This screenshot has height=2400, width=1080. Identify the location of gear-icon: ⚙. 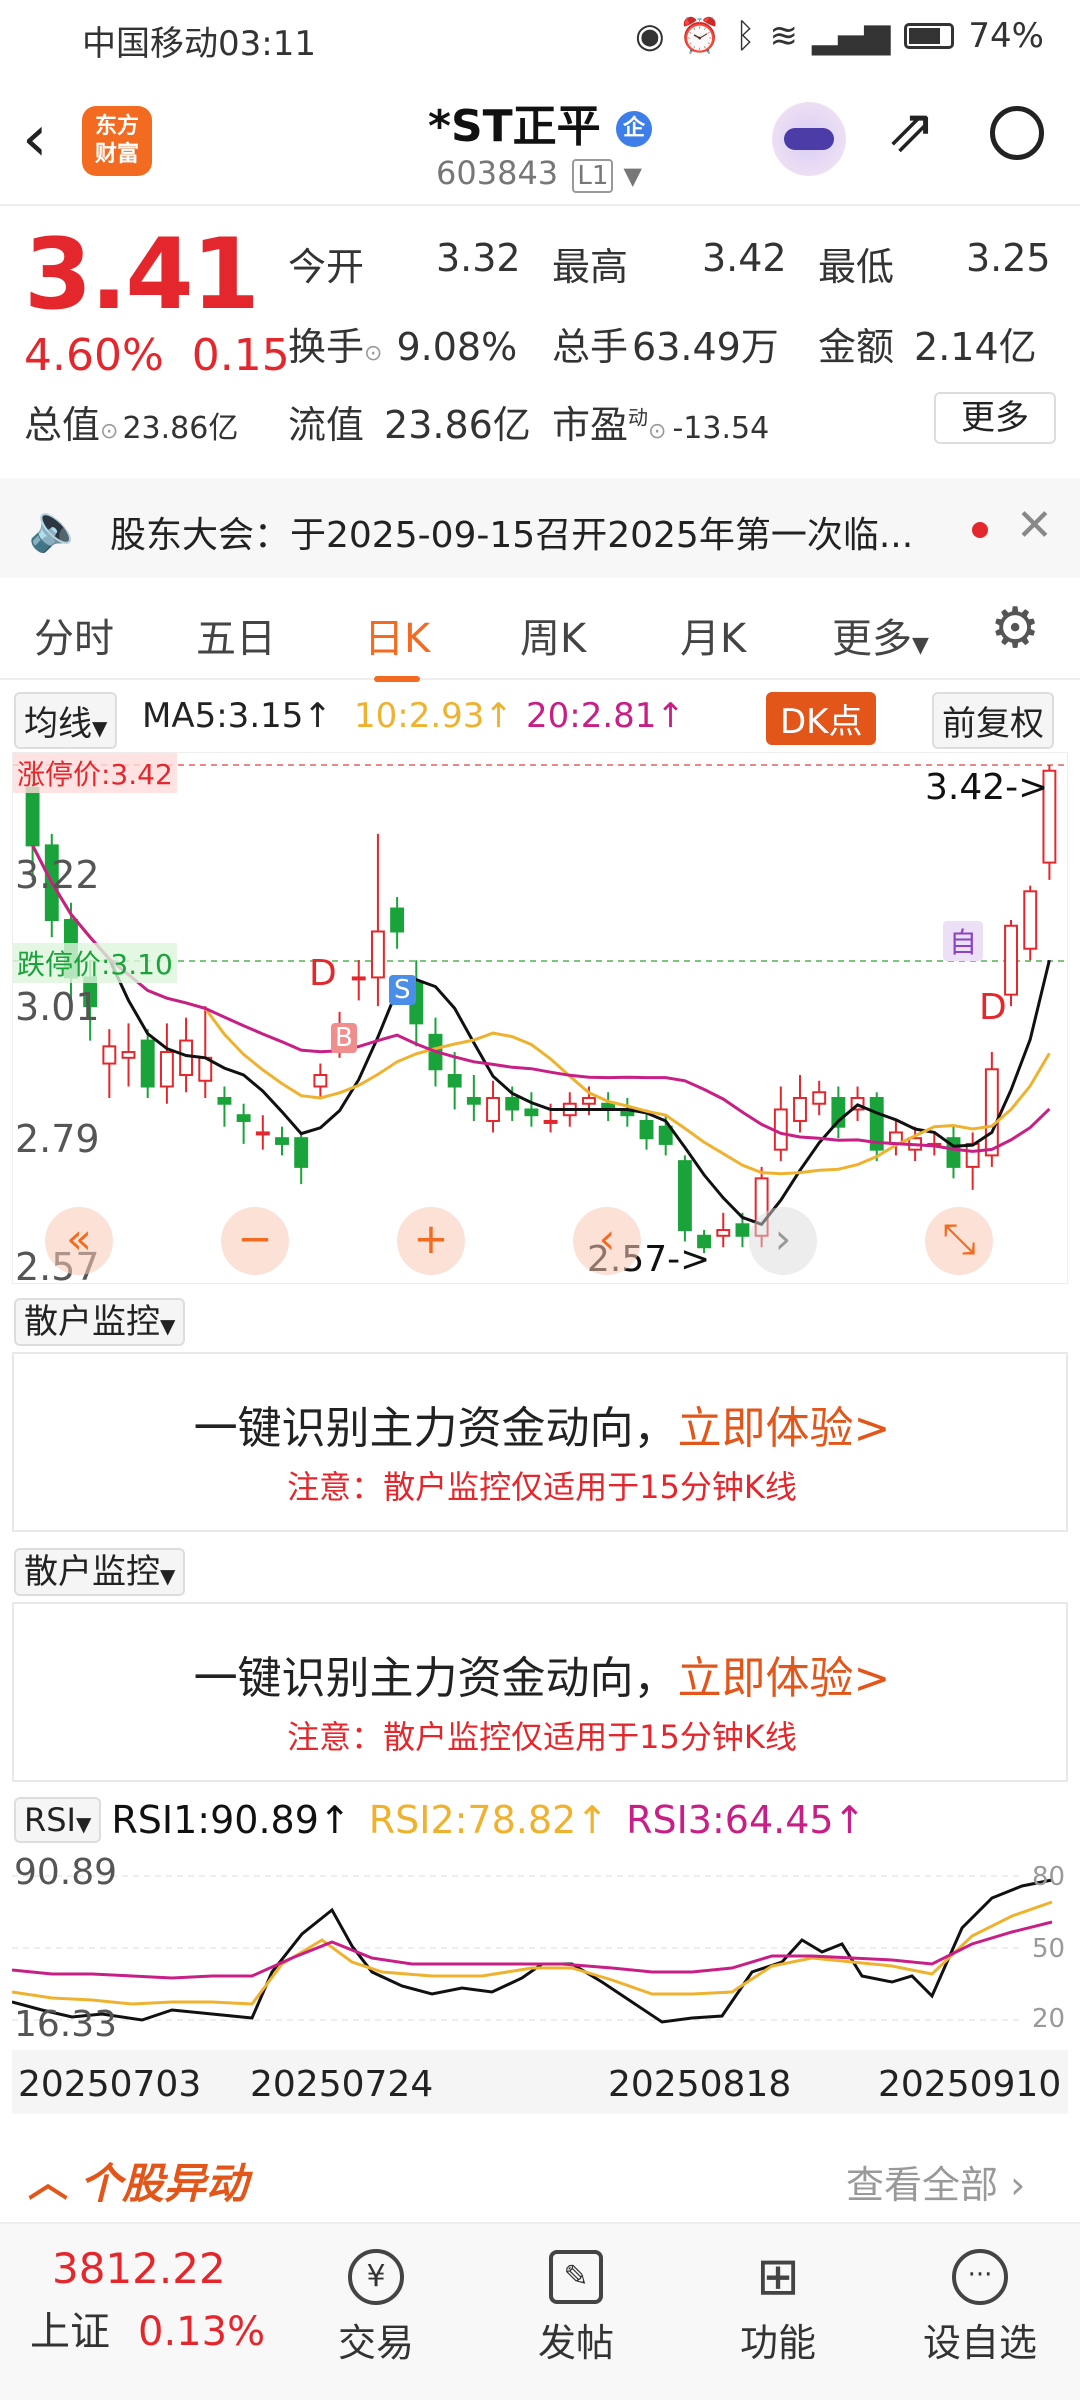
(1015, 628).